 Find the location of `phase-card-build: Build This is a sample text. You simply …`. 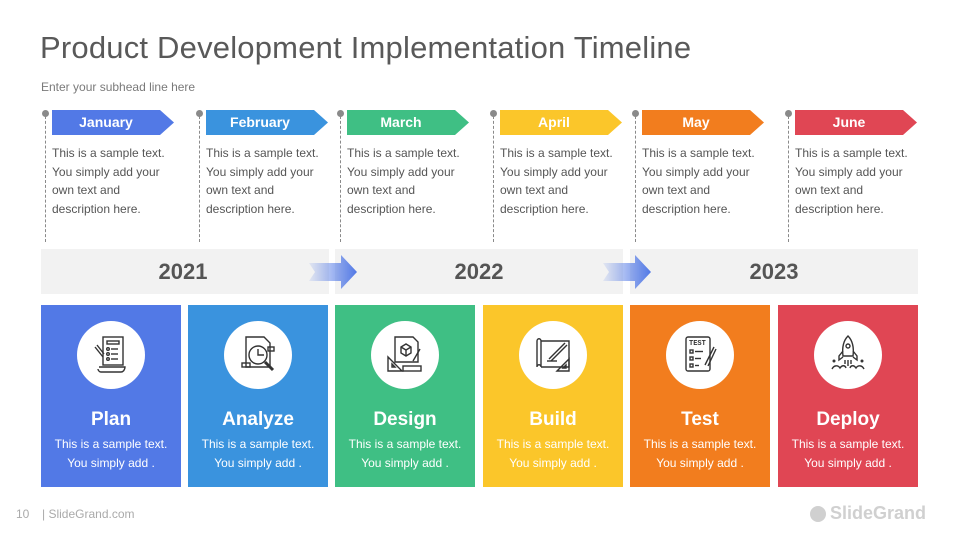

phase-card-build: Build This is a sample text. You simply … is located at coordinates (553, 396).